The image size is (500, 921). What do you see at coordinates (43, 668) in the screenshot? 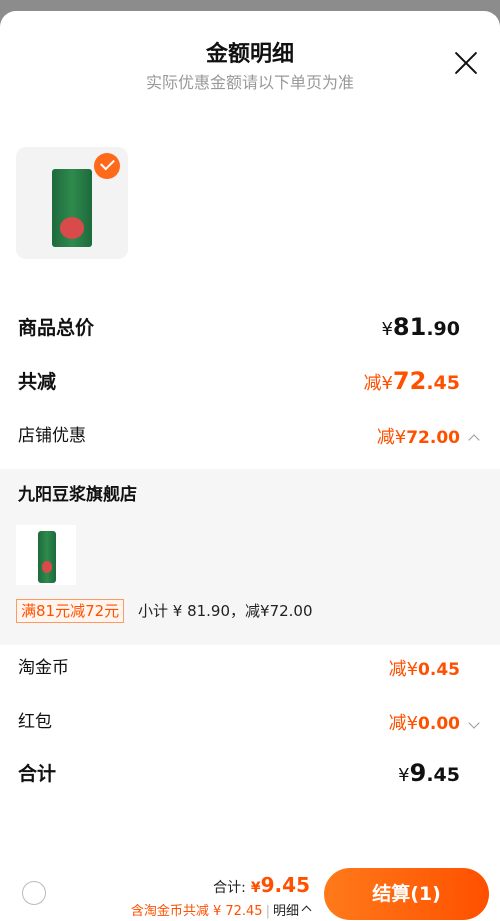
I see `coins-label: 淘金币` at bounding box center [43, 668].